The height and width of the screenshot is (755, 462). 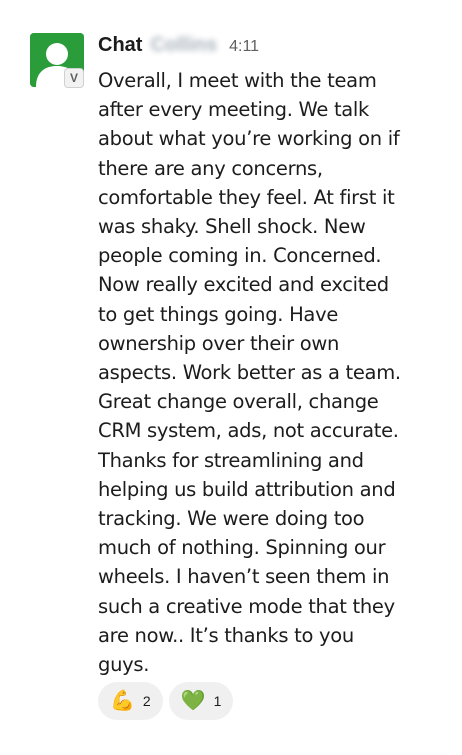 What do you see at coordinates (232, 227) in the screenshot?
I see `message-text-line: was shaky. Shell shock. New` at bounding box center [232, 227].